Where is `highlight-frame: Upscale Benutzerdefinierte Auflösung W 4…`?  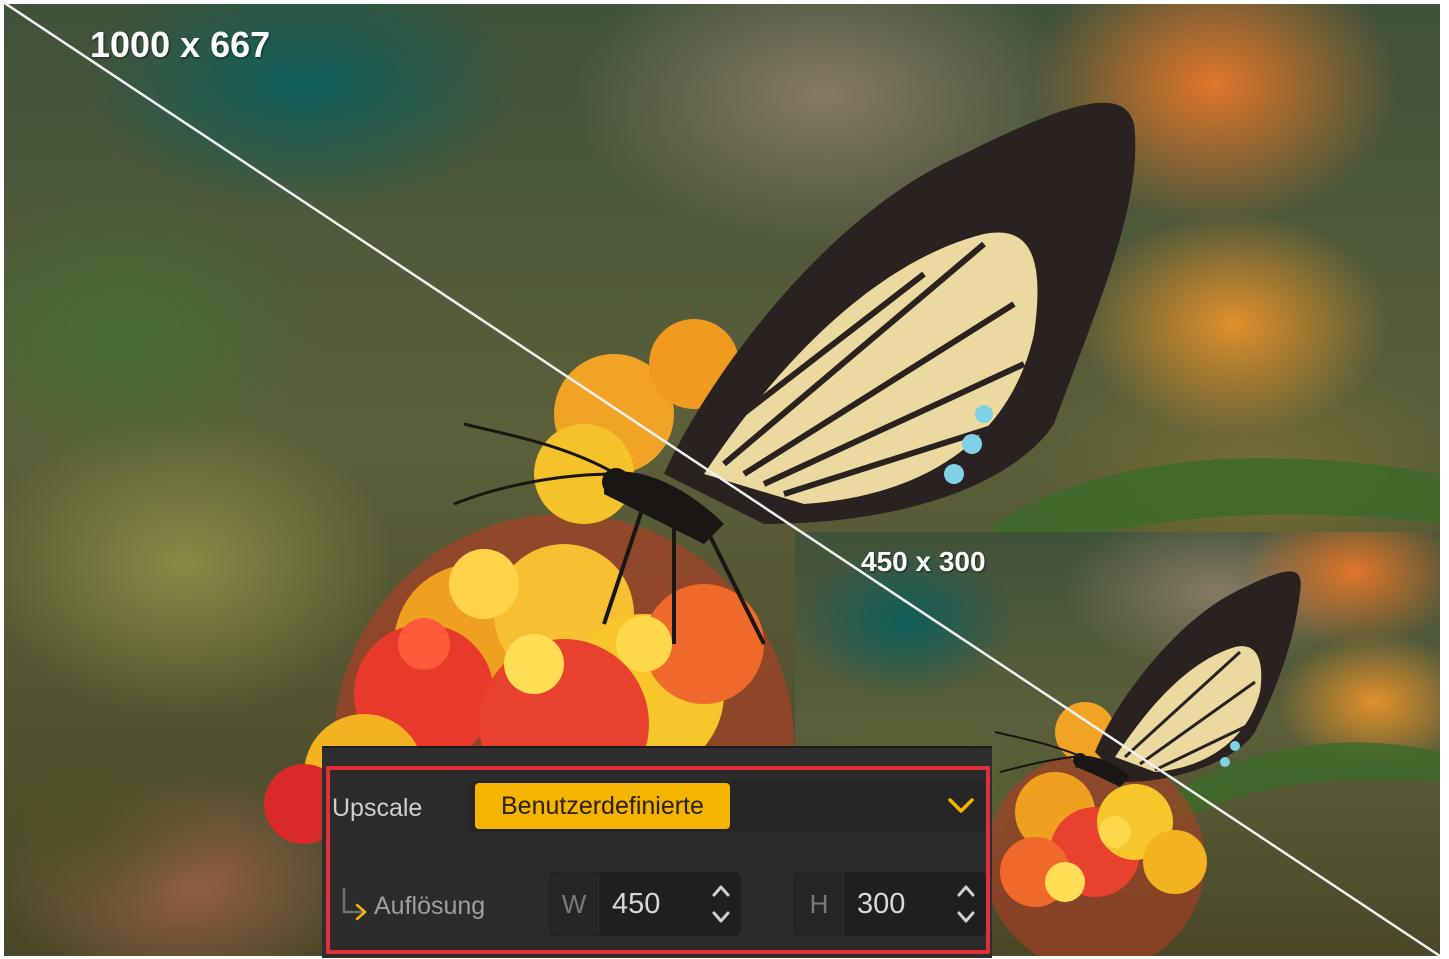 highlight-frame: Upscale Benutzerdefinierte Auflösung W 4… is located at coordinates (658, 860).